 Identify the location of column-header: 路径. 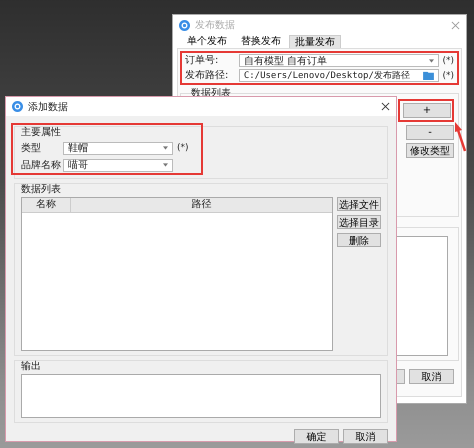
(201, 205).